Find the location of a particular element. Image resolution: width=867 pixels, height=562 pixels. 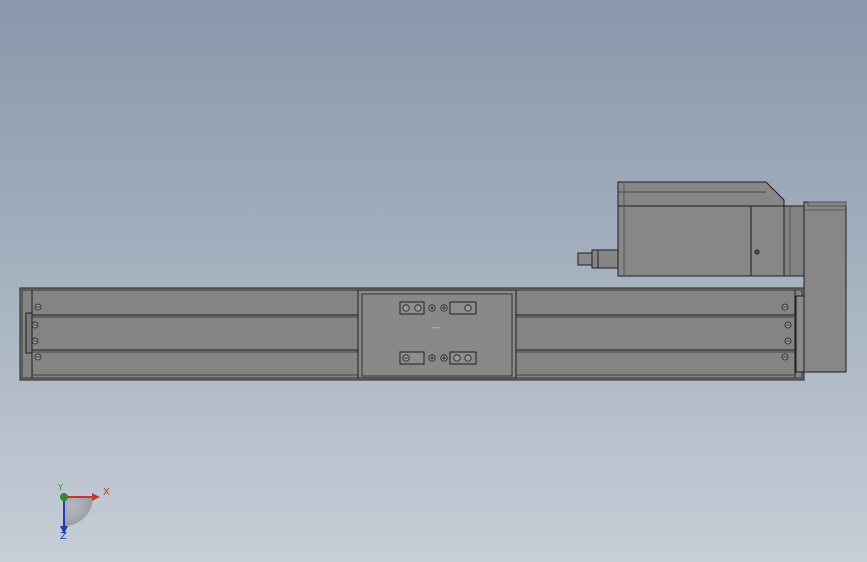

motor-mount-block is located at coordinates (800, 334).